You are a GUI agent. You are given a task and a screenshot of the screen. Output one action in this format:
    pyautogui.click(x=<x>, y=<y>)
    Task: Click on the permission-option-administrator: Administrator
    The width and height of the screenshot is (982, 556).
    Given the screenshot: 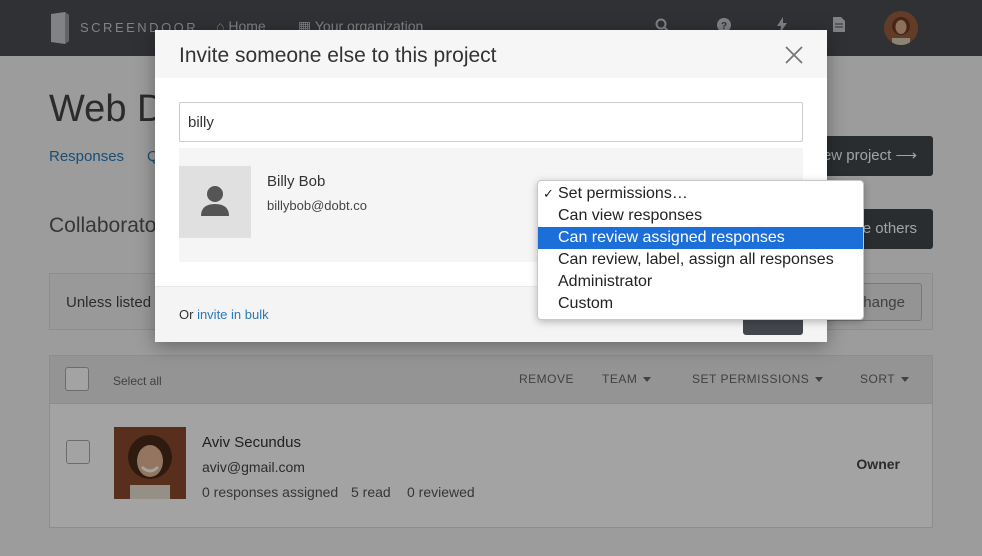 What is the action you would take?
    pyautogui.click(x=700, y=282)
    